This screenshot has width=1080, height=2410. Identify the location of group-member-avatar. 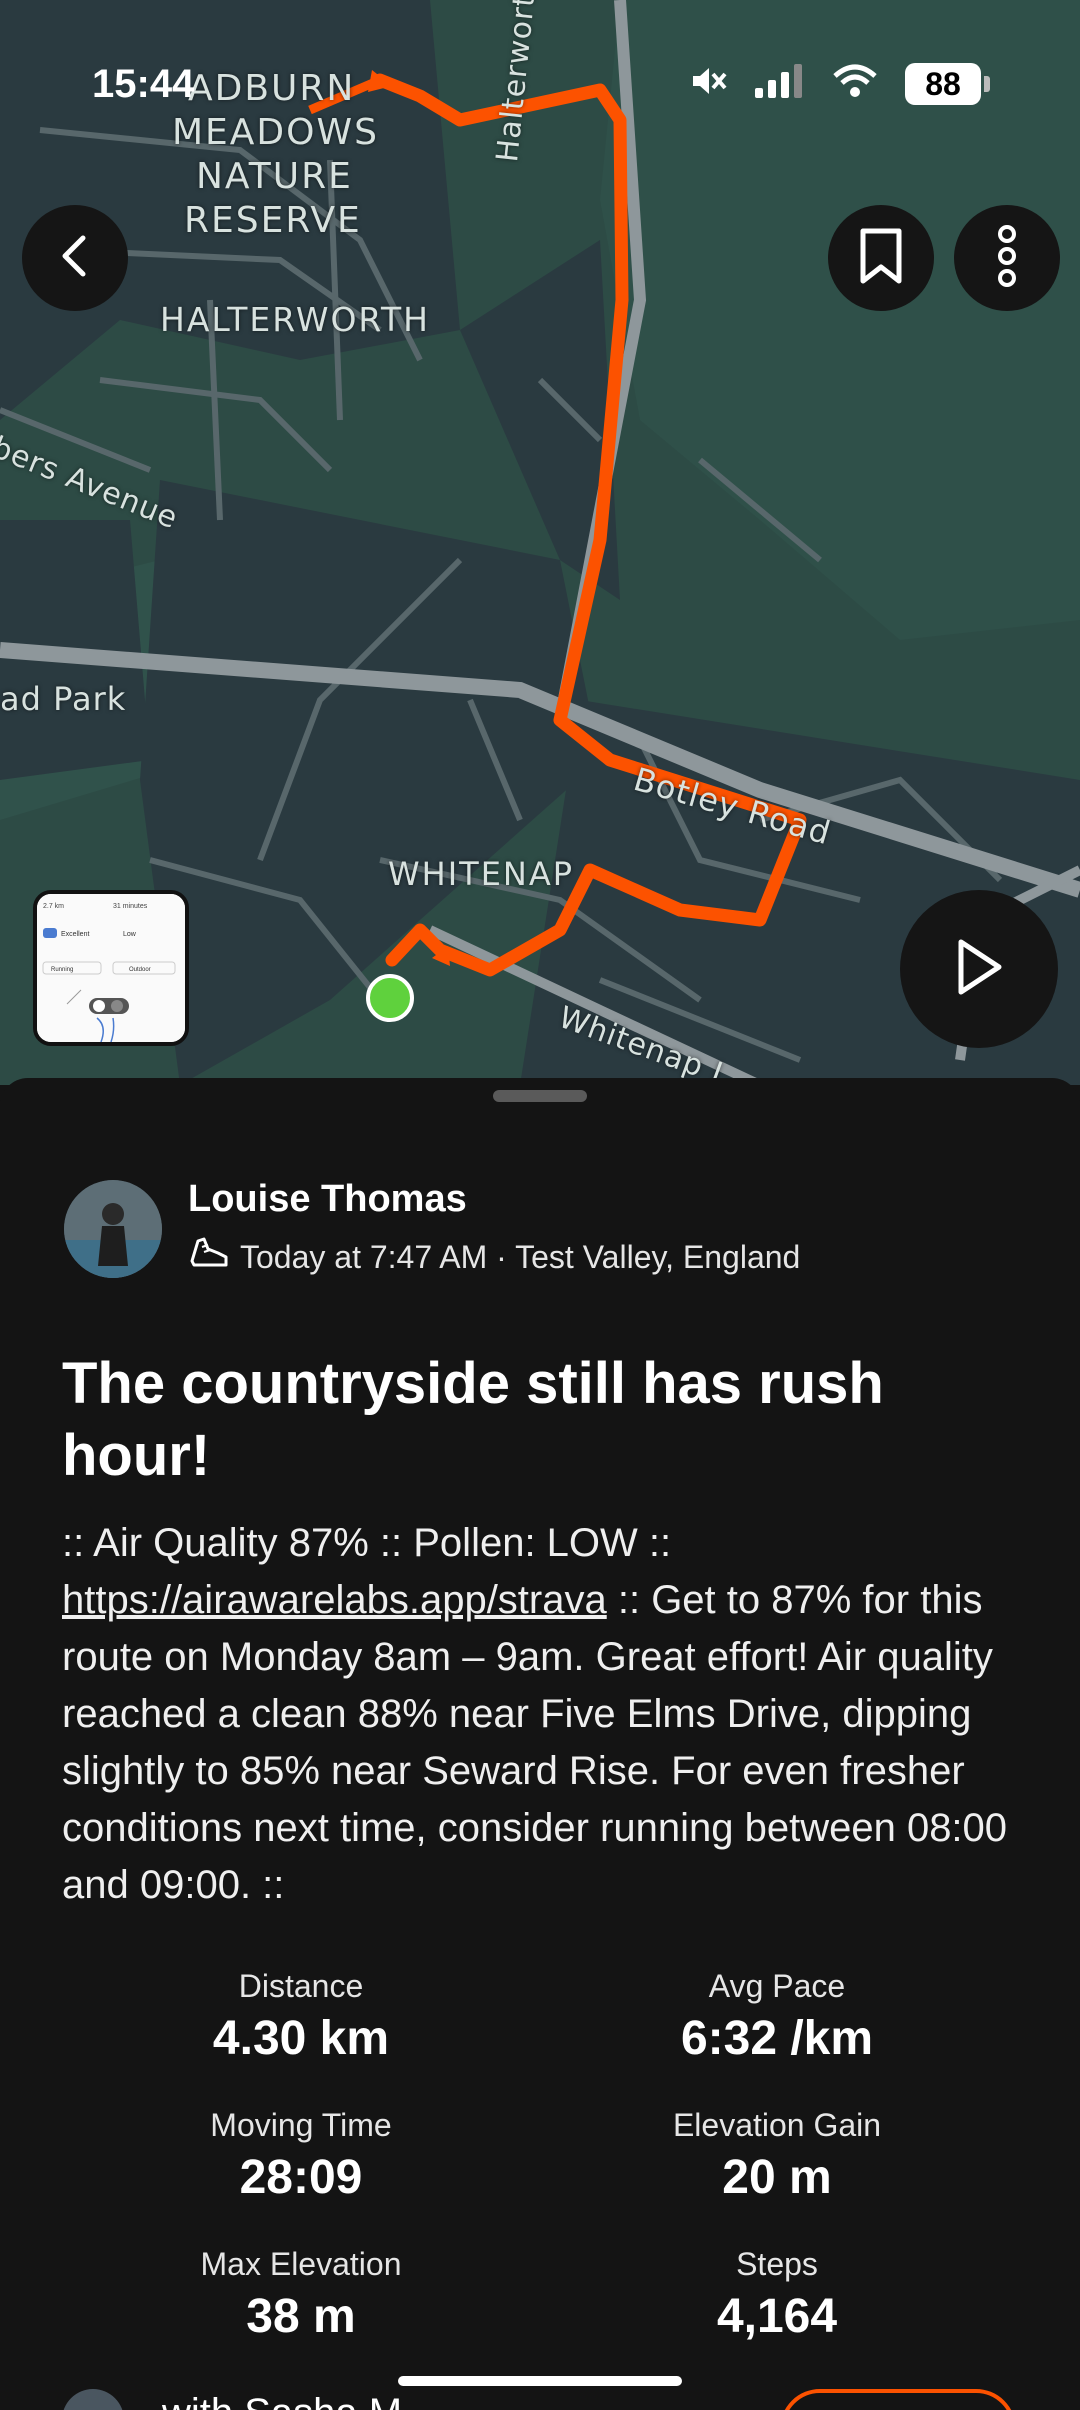
(93, 2399).